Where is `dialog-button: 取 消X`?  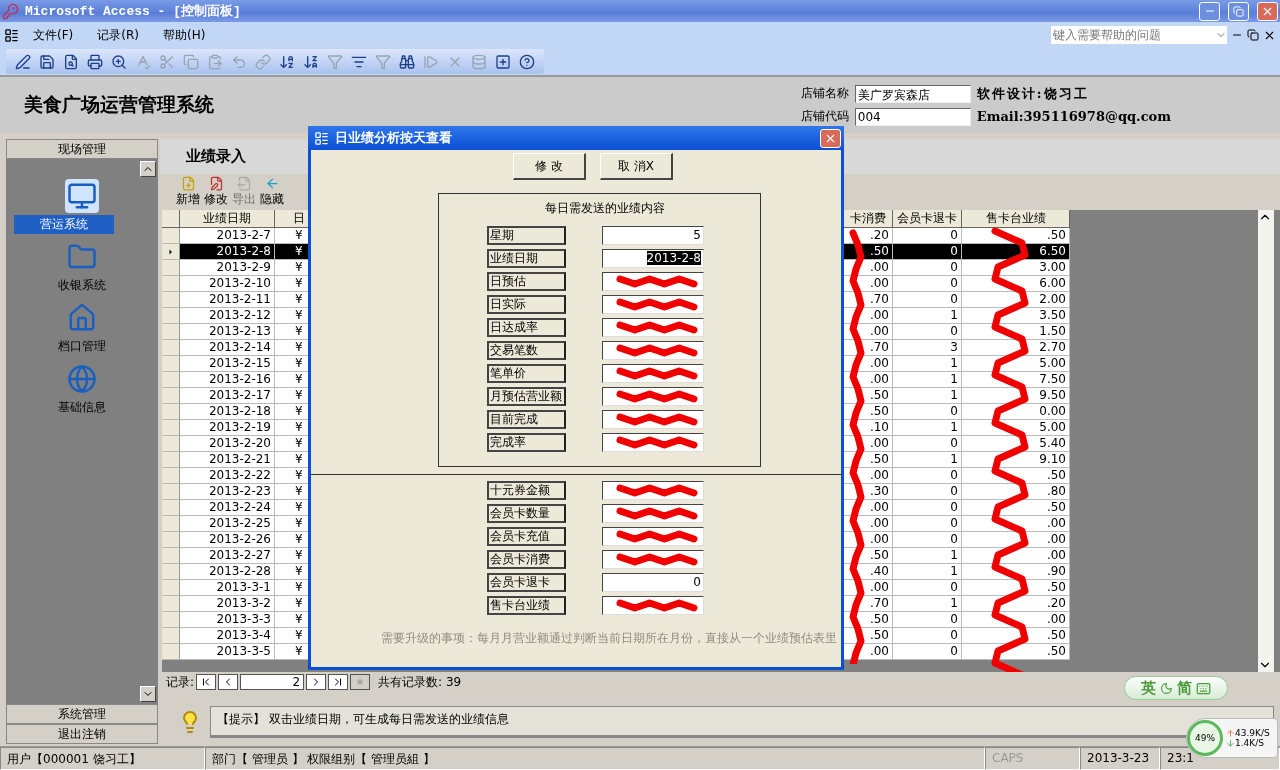
dialog-button: 取 消X is located at coordinates (636, 166).